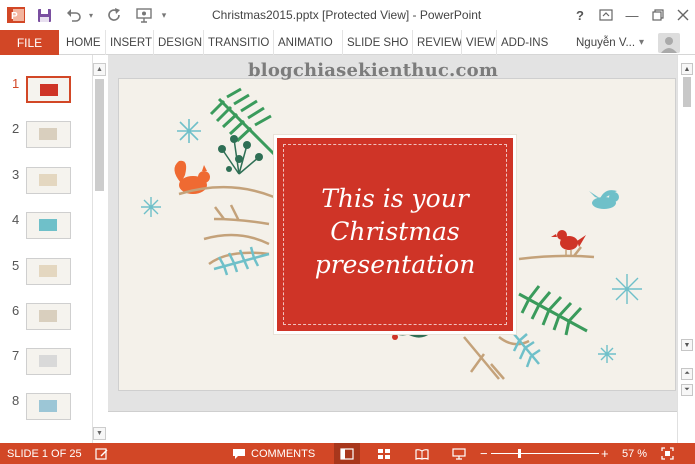 The image size is (695, 464). What do you see at coordinates (164, 15) in the screenshot?
I see `customize-qat-icon: ▾` at bounding box center [164, 15].